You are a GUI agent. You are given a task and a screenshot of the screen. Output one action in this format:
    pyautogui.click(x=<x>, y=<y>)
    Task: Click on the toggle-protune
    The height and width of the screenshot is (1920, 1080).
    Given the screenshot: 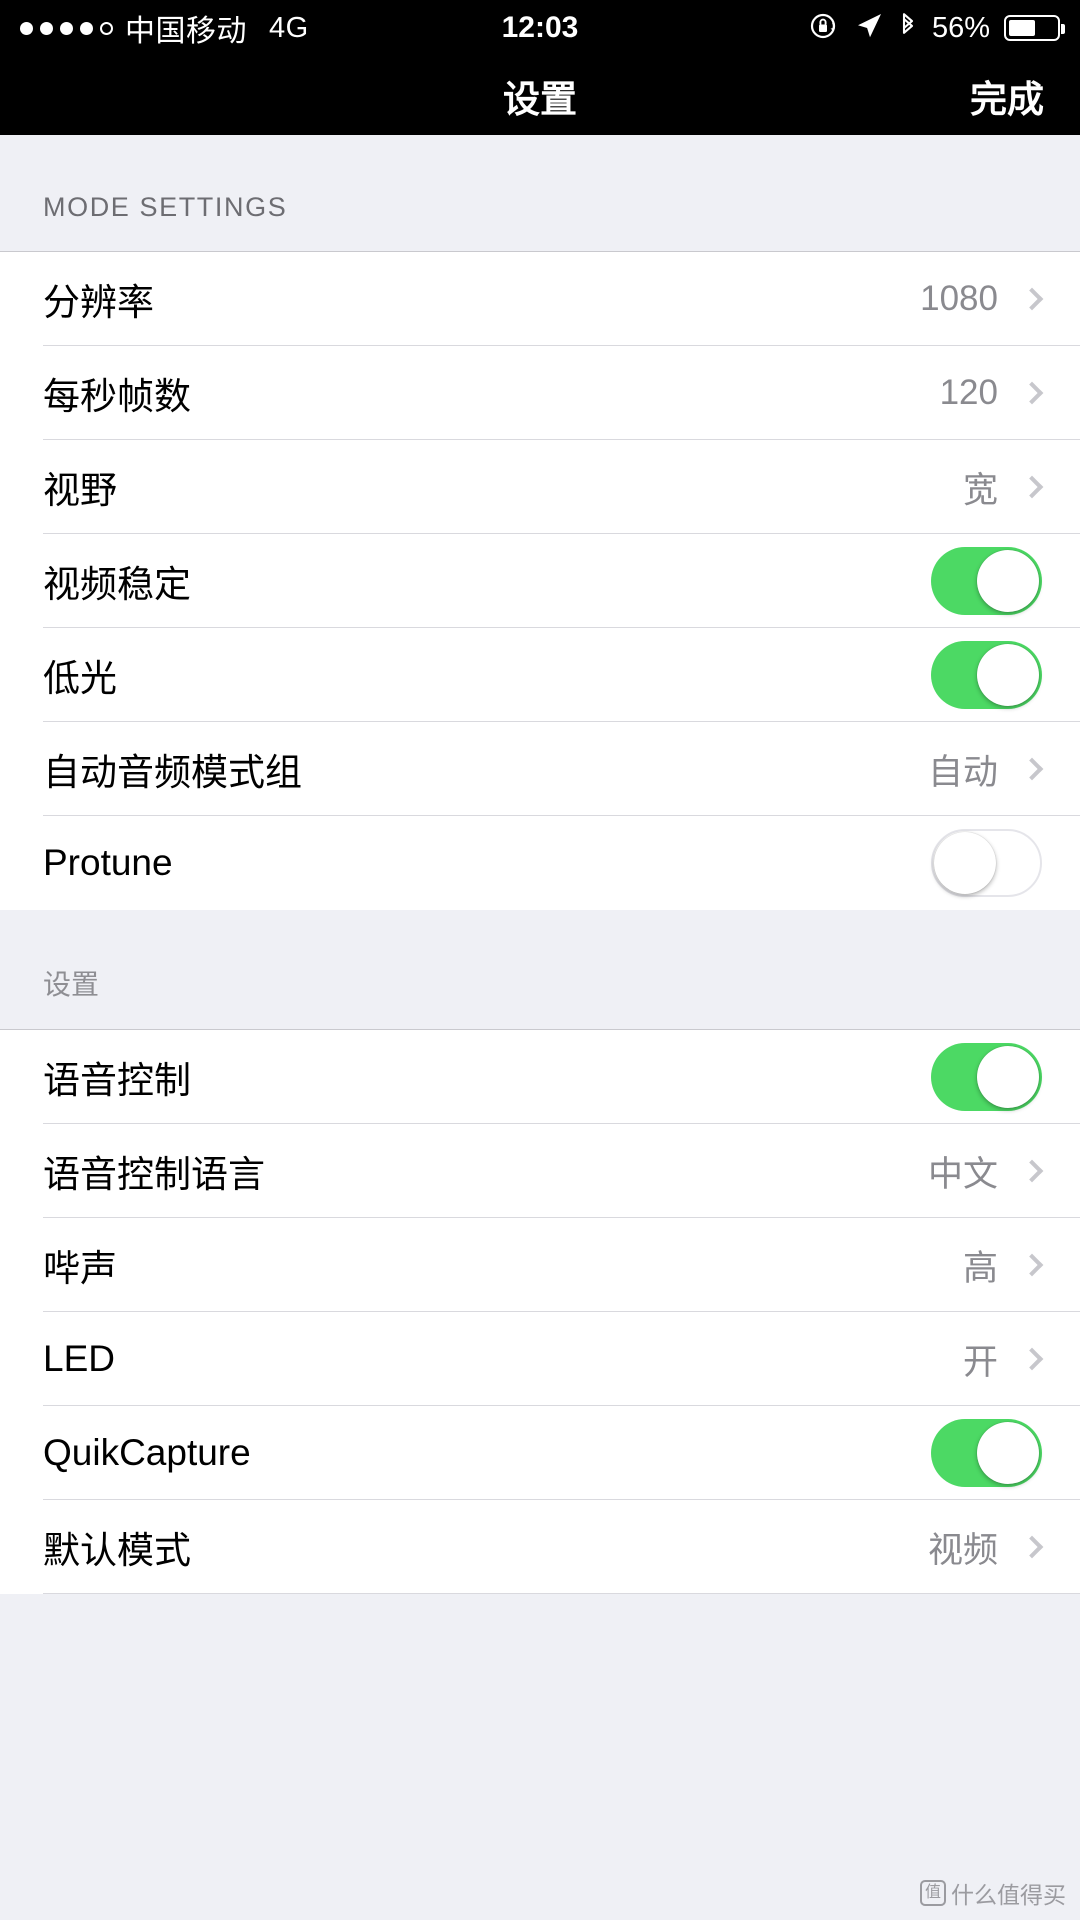 What is the action you would take?
    pyautogui.click(x=986, y=863)
    